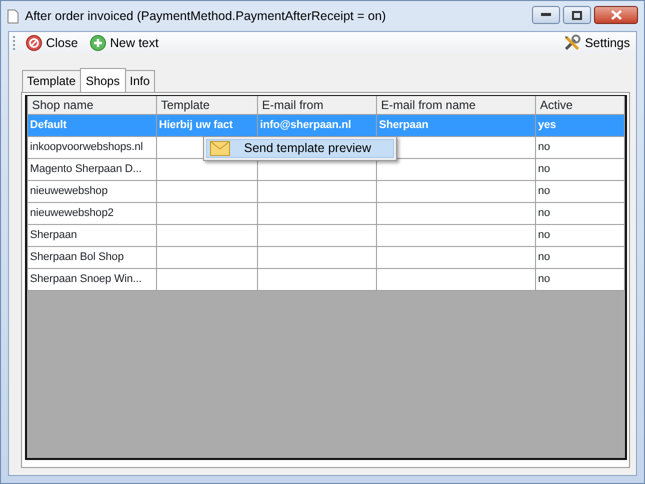 Image resolution: width=645 pixels, height=484 pixels. What do you see at coordinates (103, 80) in the screenshot?
I see `tab: Shops` at bounding box center [103, 80].